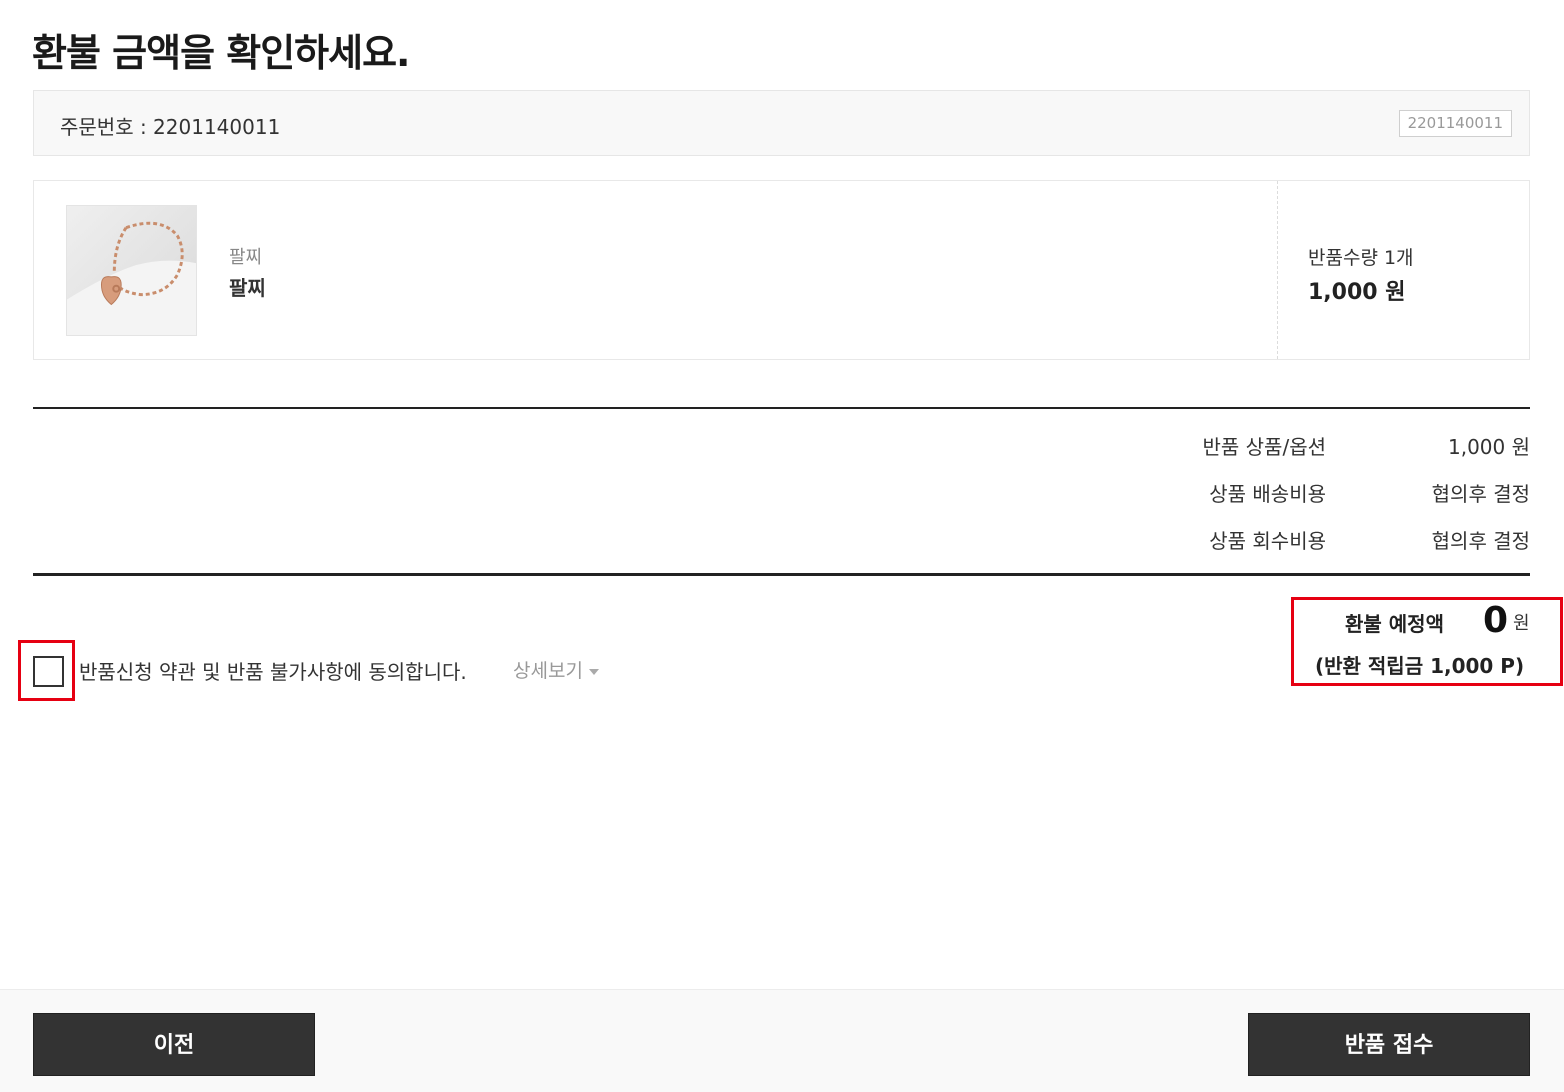  I want to click on summary-bottom-divider, so click(781, 574).